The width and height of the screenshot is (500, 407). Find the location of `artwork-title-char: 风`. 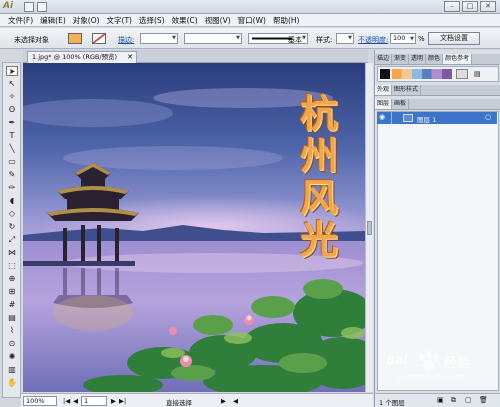

artwork-title-char: 风 is located at coordinates (318, 198).